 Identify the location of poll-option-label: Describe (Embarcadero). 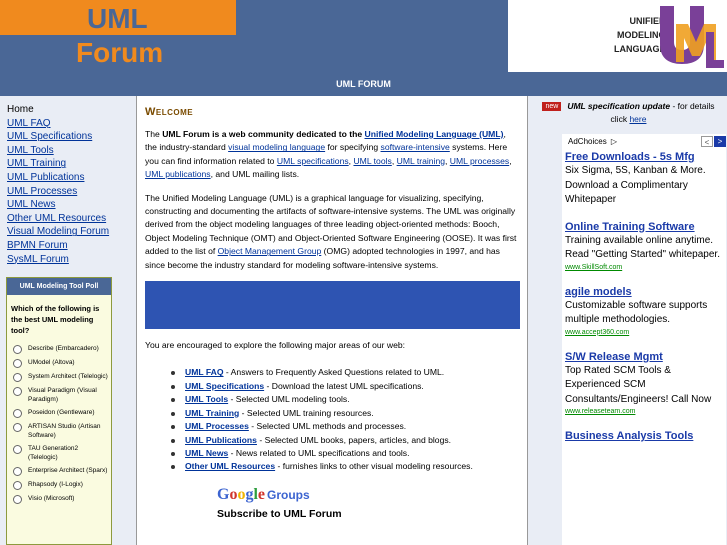
(63, 348).